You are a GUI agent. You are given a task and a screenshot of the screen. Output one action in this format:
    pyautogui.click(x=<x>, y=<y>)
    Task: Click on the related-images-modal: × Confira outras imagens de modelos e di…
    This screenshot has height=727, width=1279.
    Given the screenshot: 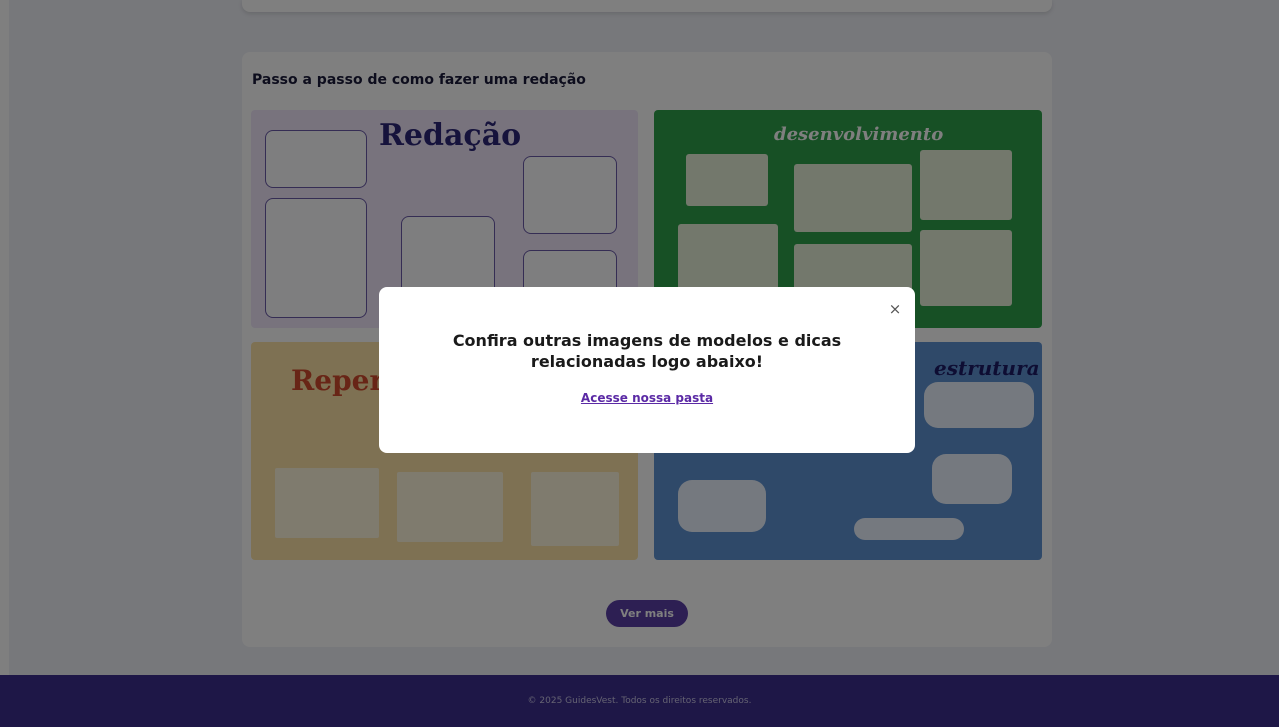 What is the action you would take?
    pyautogui.click(x=647, y=370)
    